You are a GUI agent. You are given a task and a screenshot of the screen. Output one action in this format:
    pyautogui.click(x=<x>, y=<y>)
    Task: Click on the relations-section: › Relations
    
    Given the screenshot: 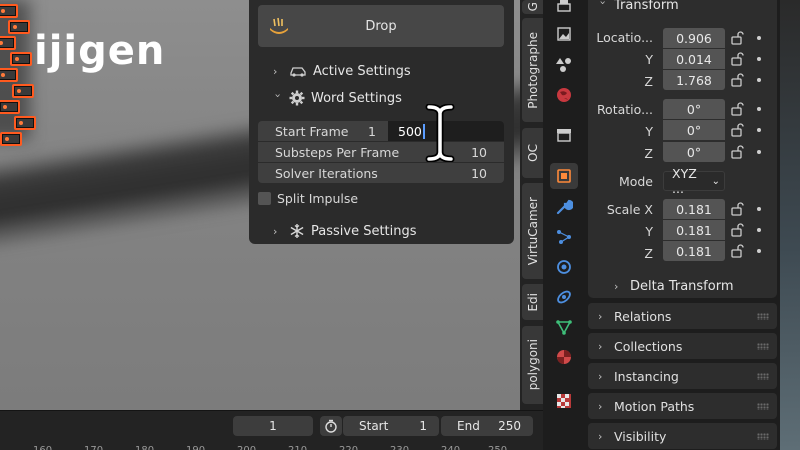 What is the action you would take?
    pyautogui.click(x=682, y=316)
    